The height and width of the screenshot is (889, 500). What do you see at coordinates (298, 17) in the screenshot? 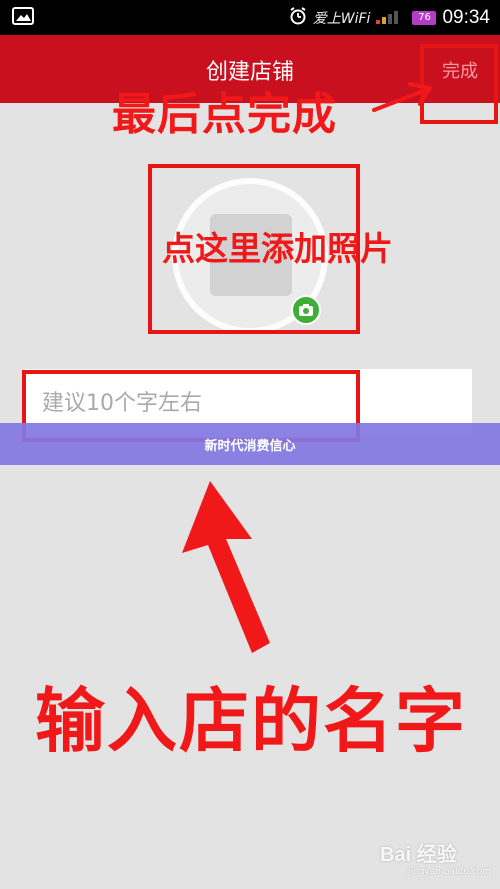
I see `alarm-clock-icon` at bounding box center [298, 17].